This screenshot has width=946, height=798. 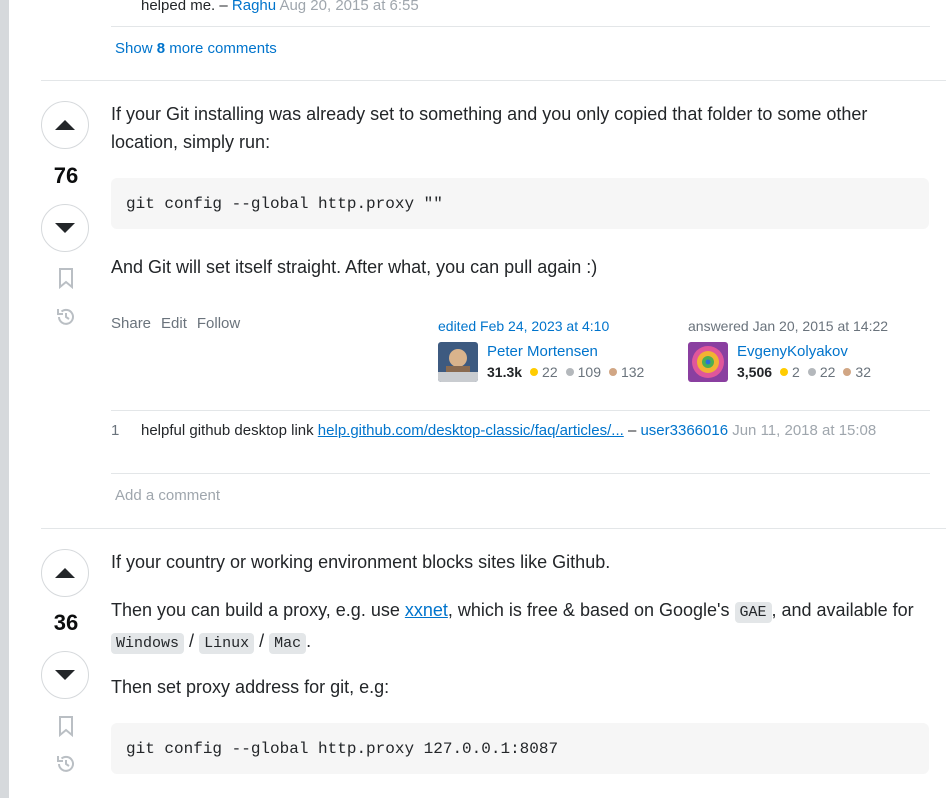 What do you see at coordinates (565, 352) in the screenshot?
I see `user-name-link: Peter Mortensen` at bounding box center [565, 352].